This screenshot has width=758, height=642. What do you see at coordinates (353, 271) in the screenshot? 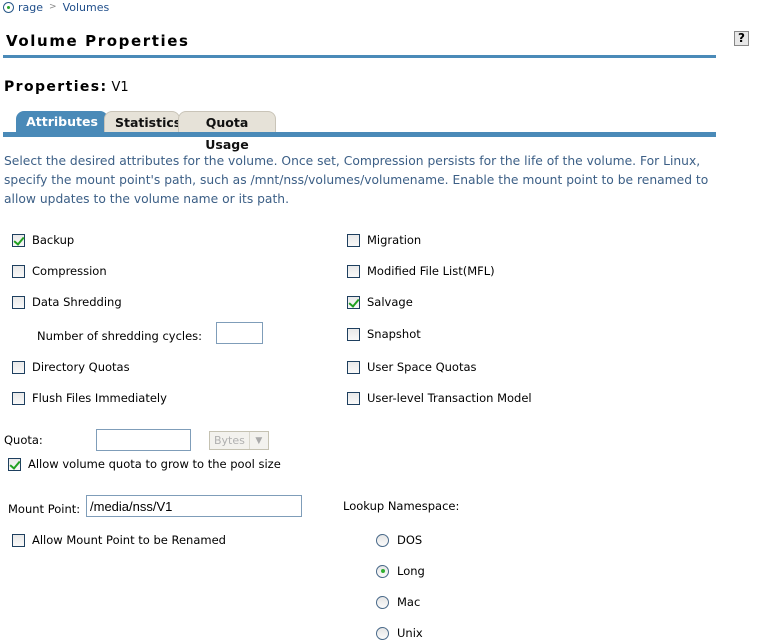
I see `mfl-checkbox` at bounding box center [353, 271].